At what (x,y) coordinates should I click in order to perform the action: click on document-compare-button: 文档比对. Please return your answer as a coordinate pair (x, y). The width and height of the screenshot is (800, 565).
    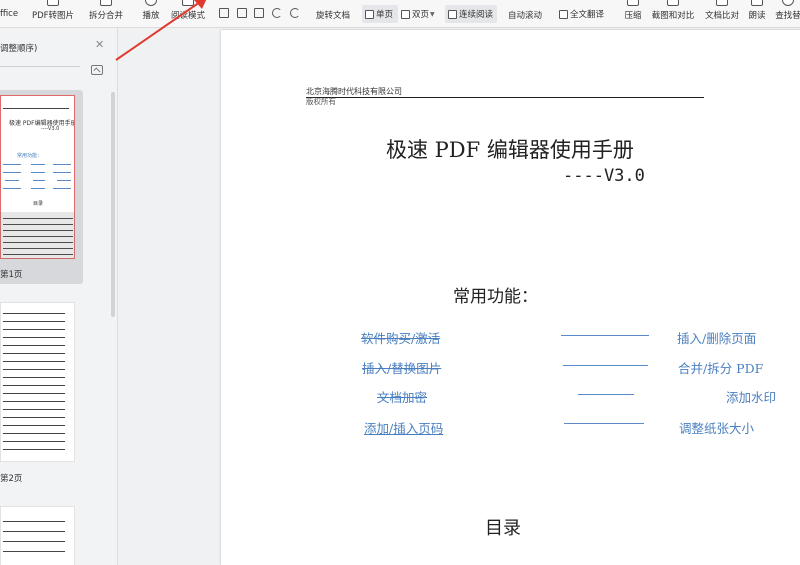
    Looking at the image, I should click on (722, 13).